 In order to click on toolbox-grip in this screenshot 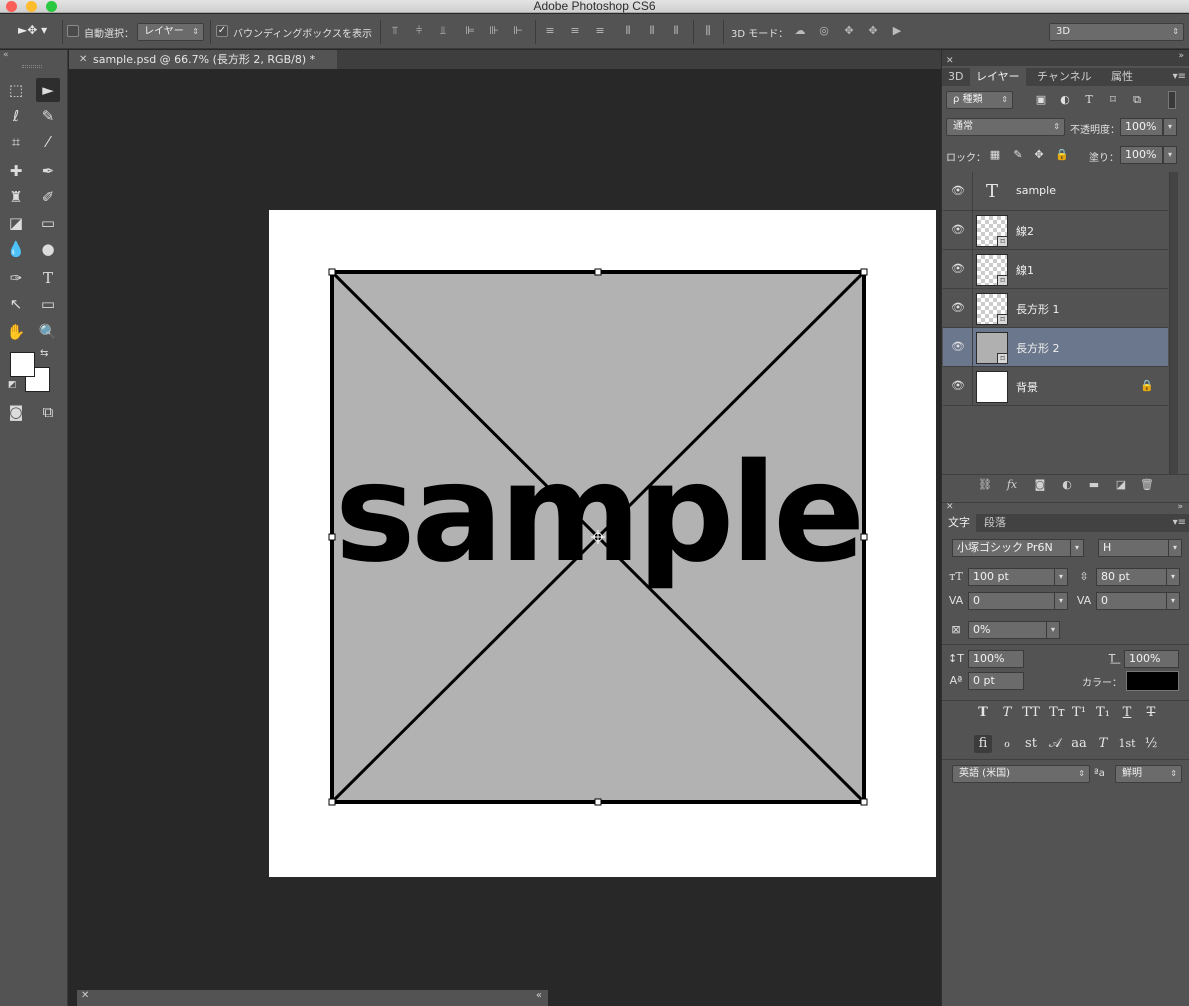, I will do `click(32, 66)`.